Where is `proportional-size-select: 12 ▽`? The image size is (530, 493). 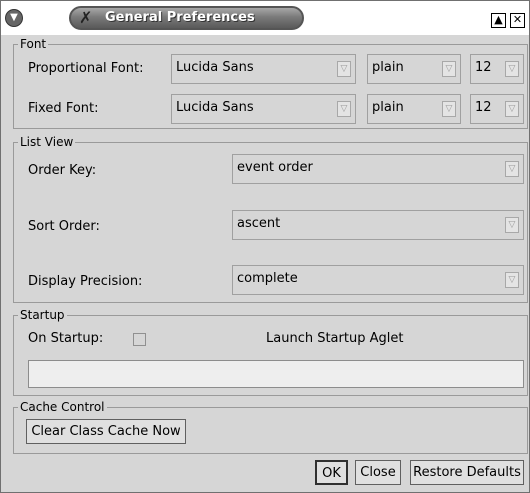 proportional-size-select: 12 ▽ is located at coordinates (497, 69).